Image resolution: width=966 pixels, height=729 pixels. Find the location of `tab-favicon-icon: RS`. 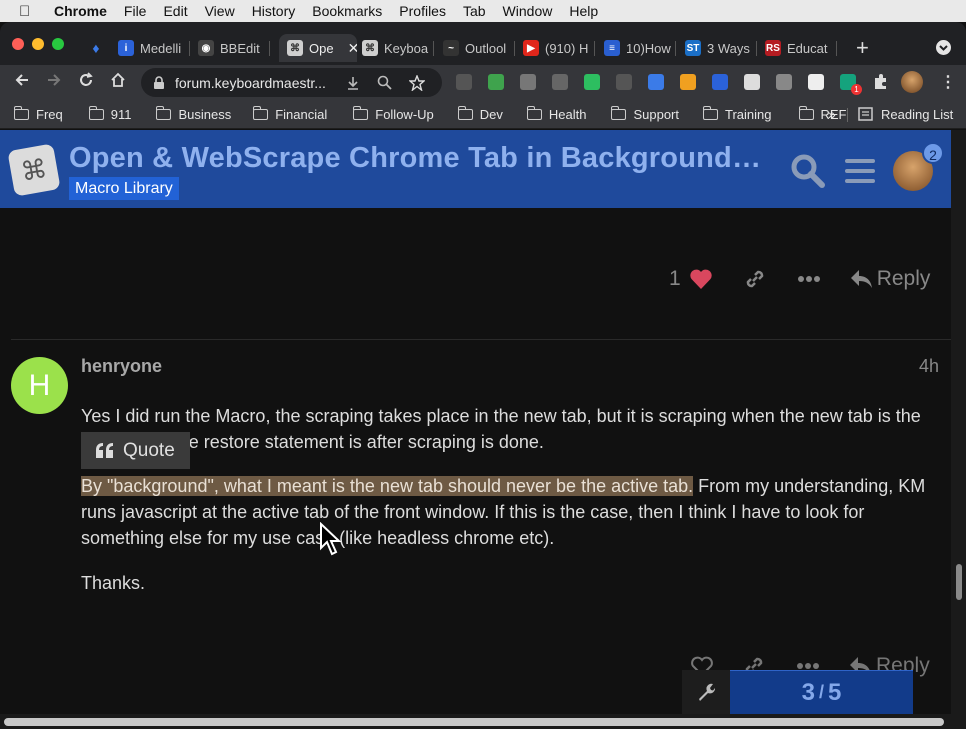

tab-favicon-icon: RS is located at coordinates (773, 48).